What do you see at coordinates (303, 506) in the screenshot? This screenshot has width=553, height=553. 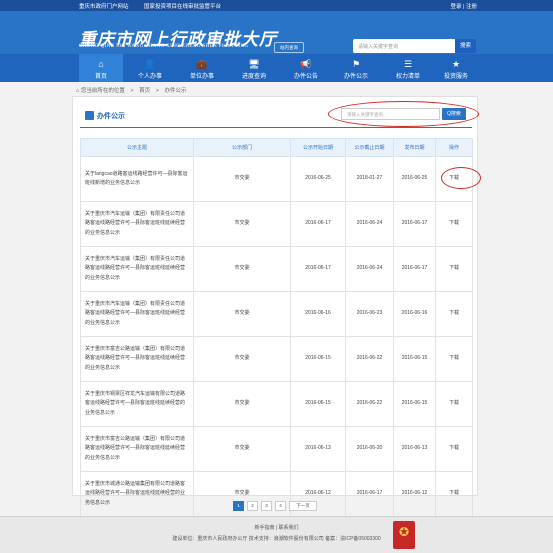 I see `next-page-button: 下一页` at bounding box center [303, 506].